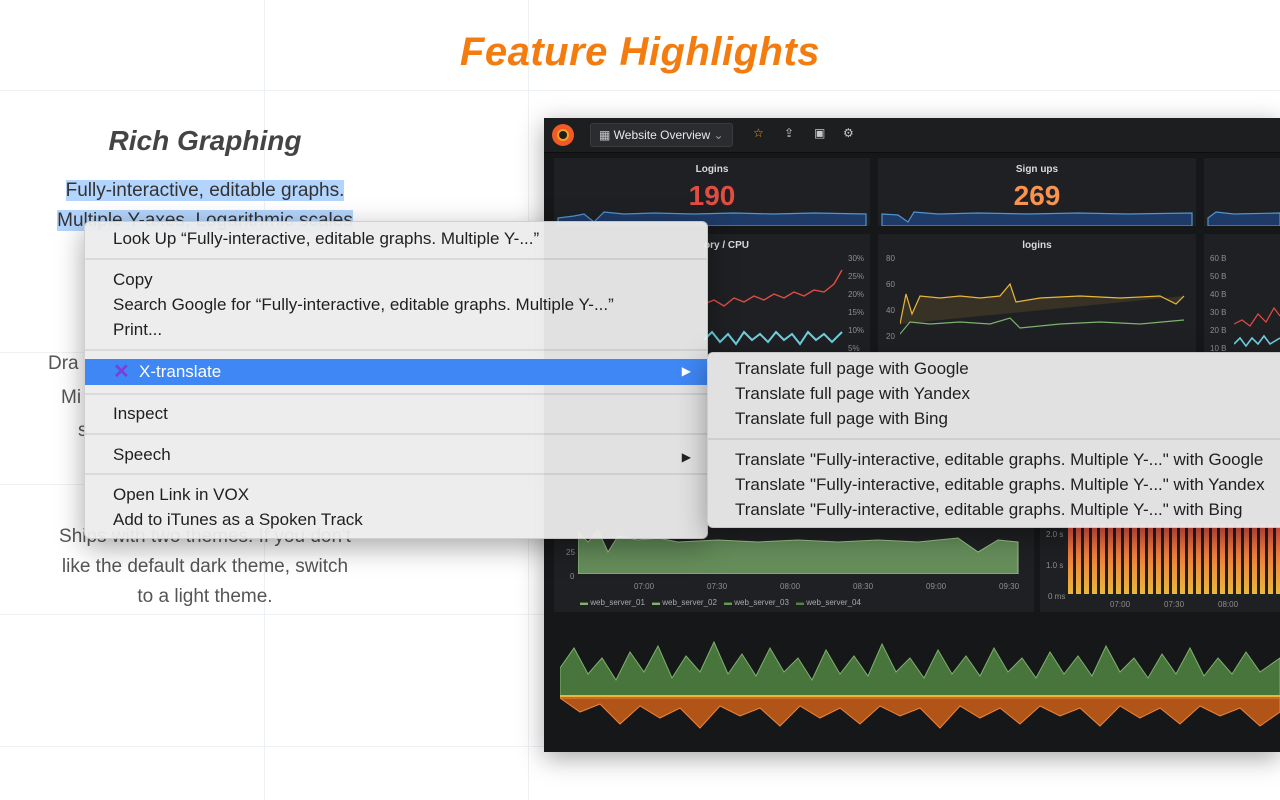  What do you see at coordinates (396, 372) in the screenshot?
I see `menu-item-x-translate: ✕ X-translate ▶` at bounding box center [396, 372].